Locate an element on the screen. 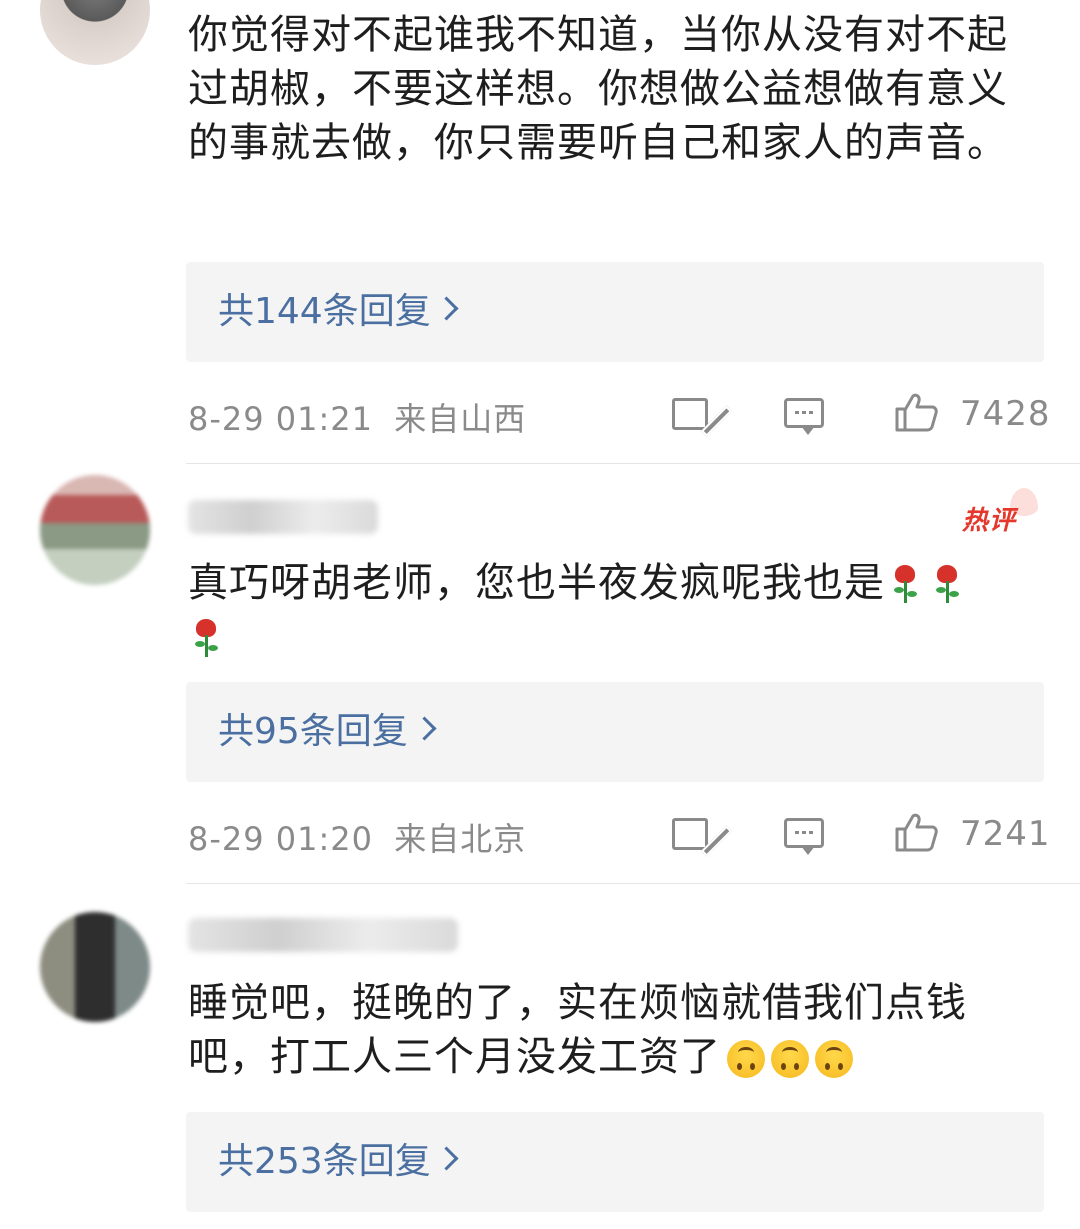  like-count: 7428 is located at coordinates (1005, 414).